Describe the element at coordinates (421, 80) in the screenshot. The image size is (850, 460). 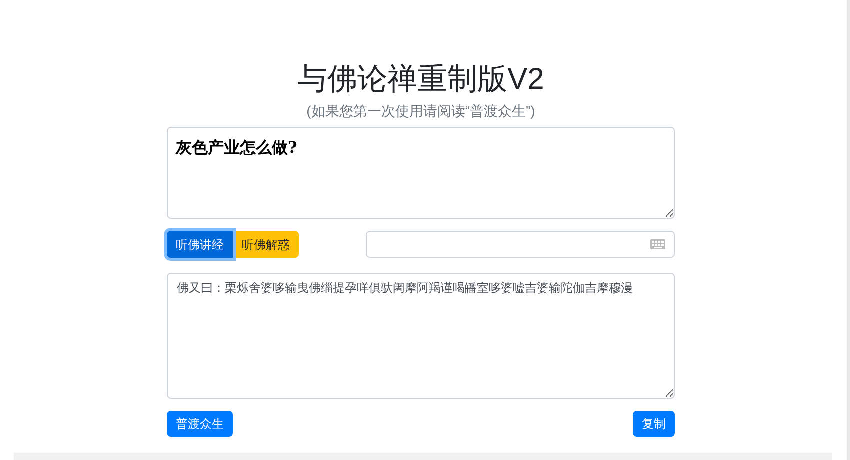
I see `page-title: 与佛论禅重制版V2` at that location.